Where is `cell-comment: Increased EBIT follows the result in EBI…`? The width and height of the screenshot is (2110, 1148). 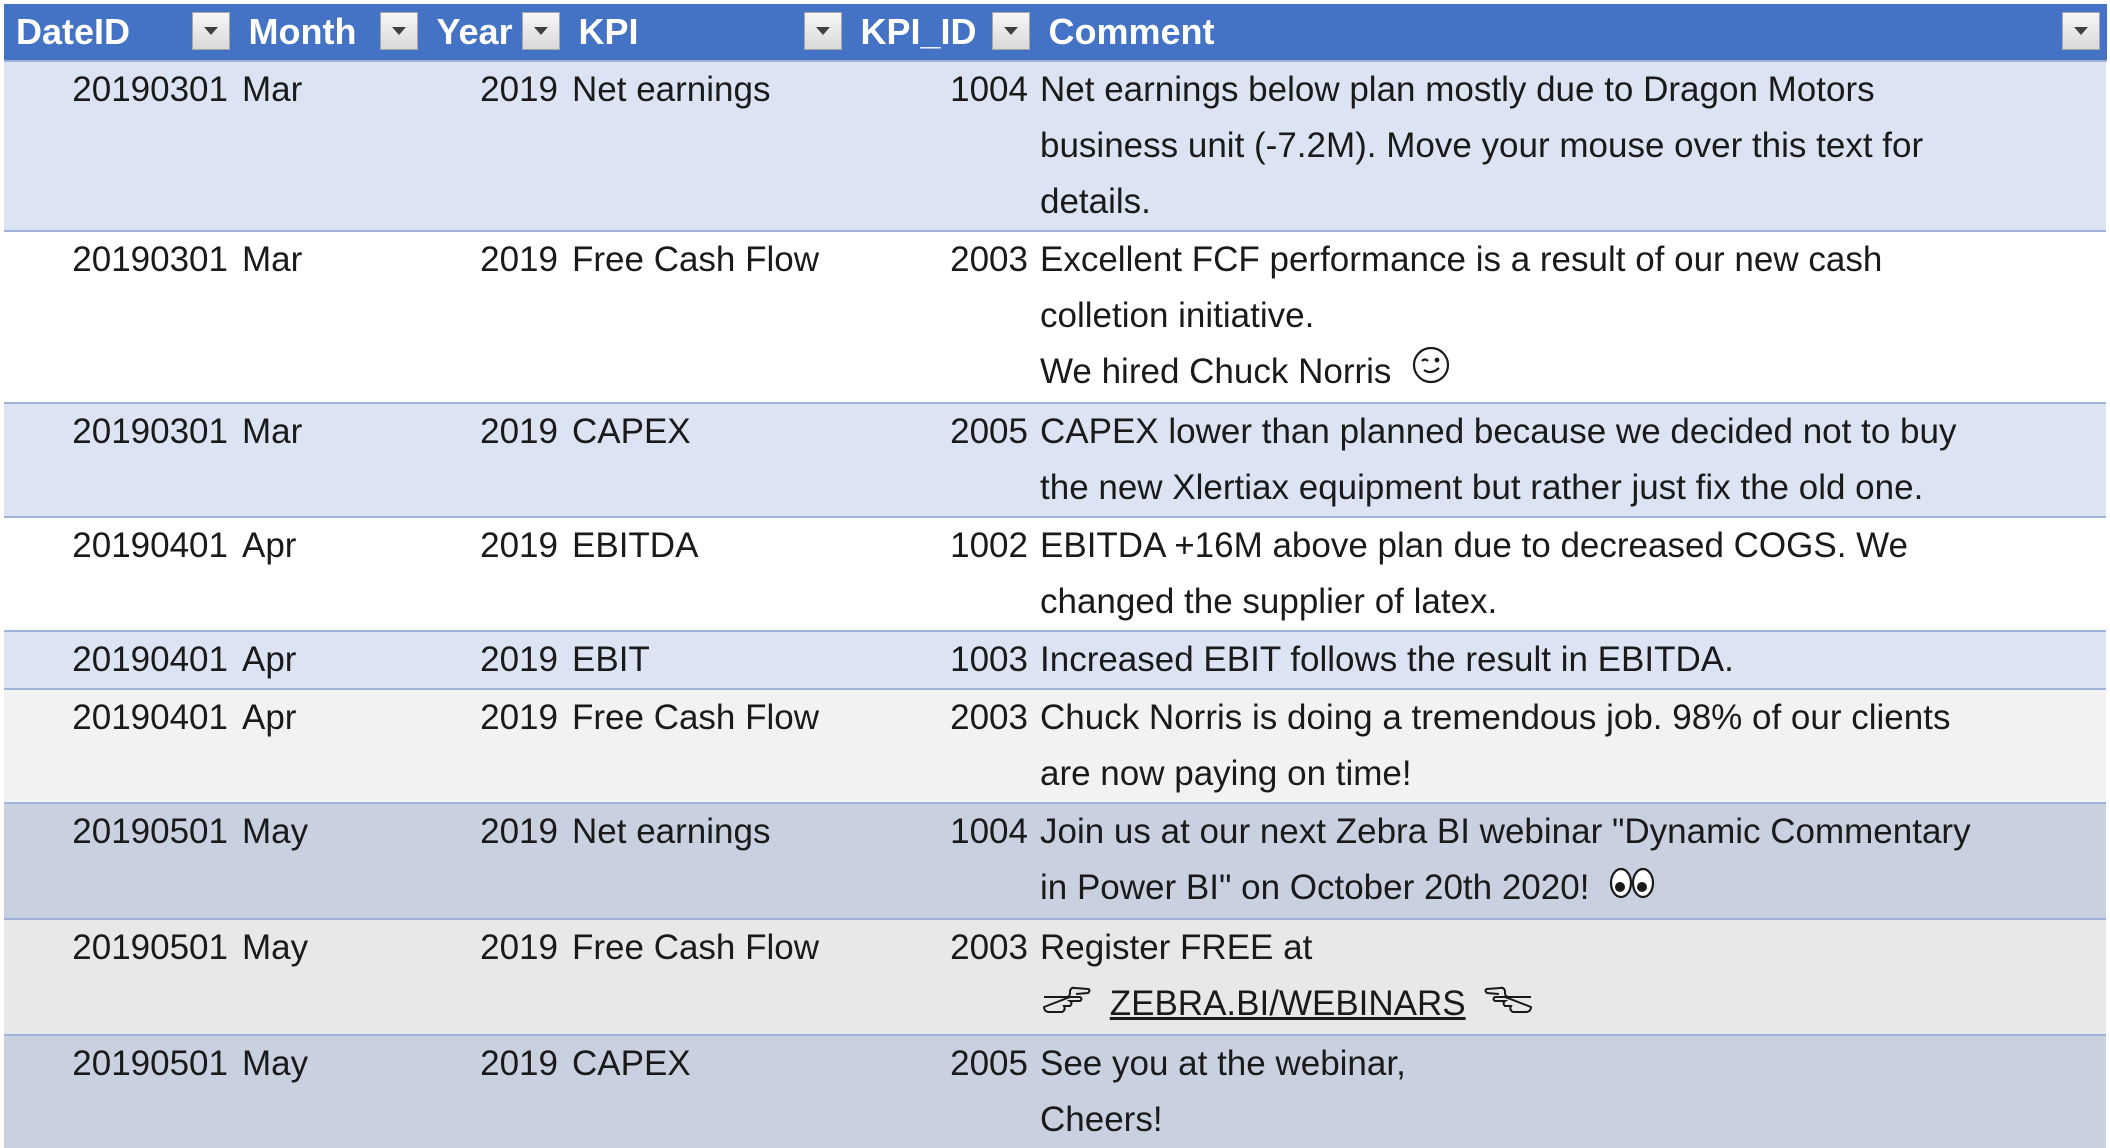 cell-comment: Increased EBIT follows the result in EBI… is located at coordinates (1571, 660).